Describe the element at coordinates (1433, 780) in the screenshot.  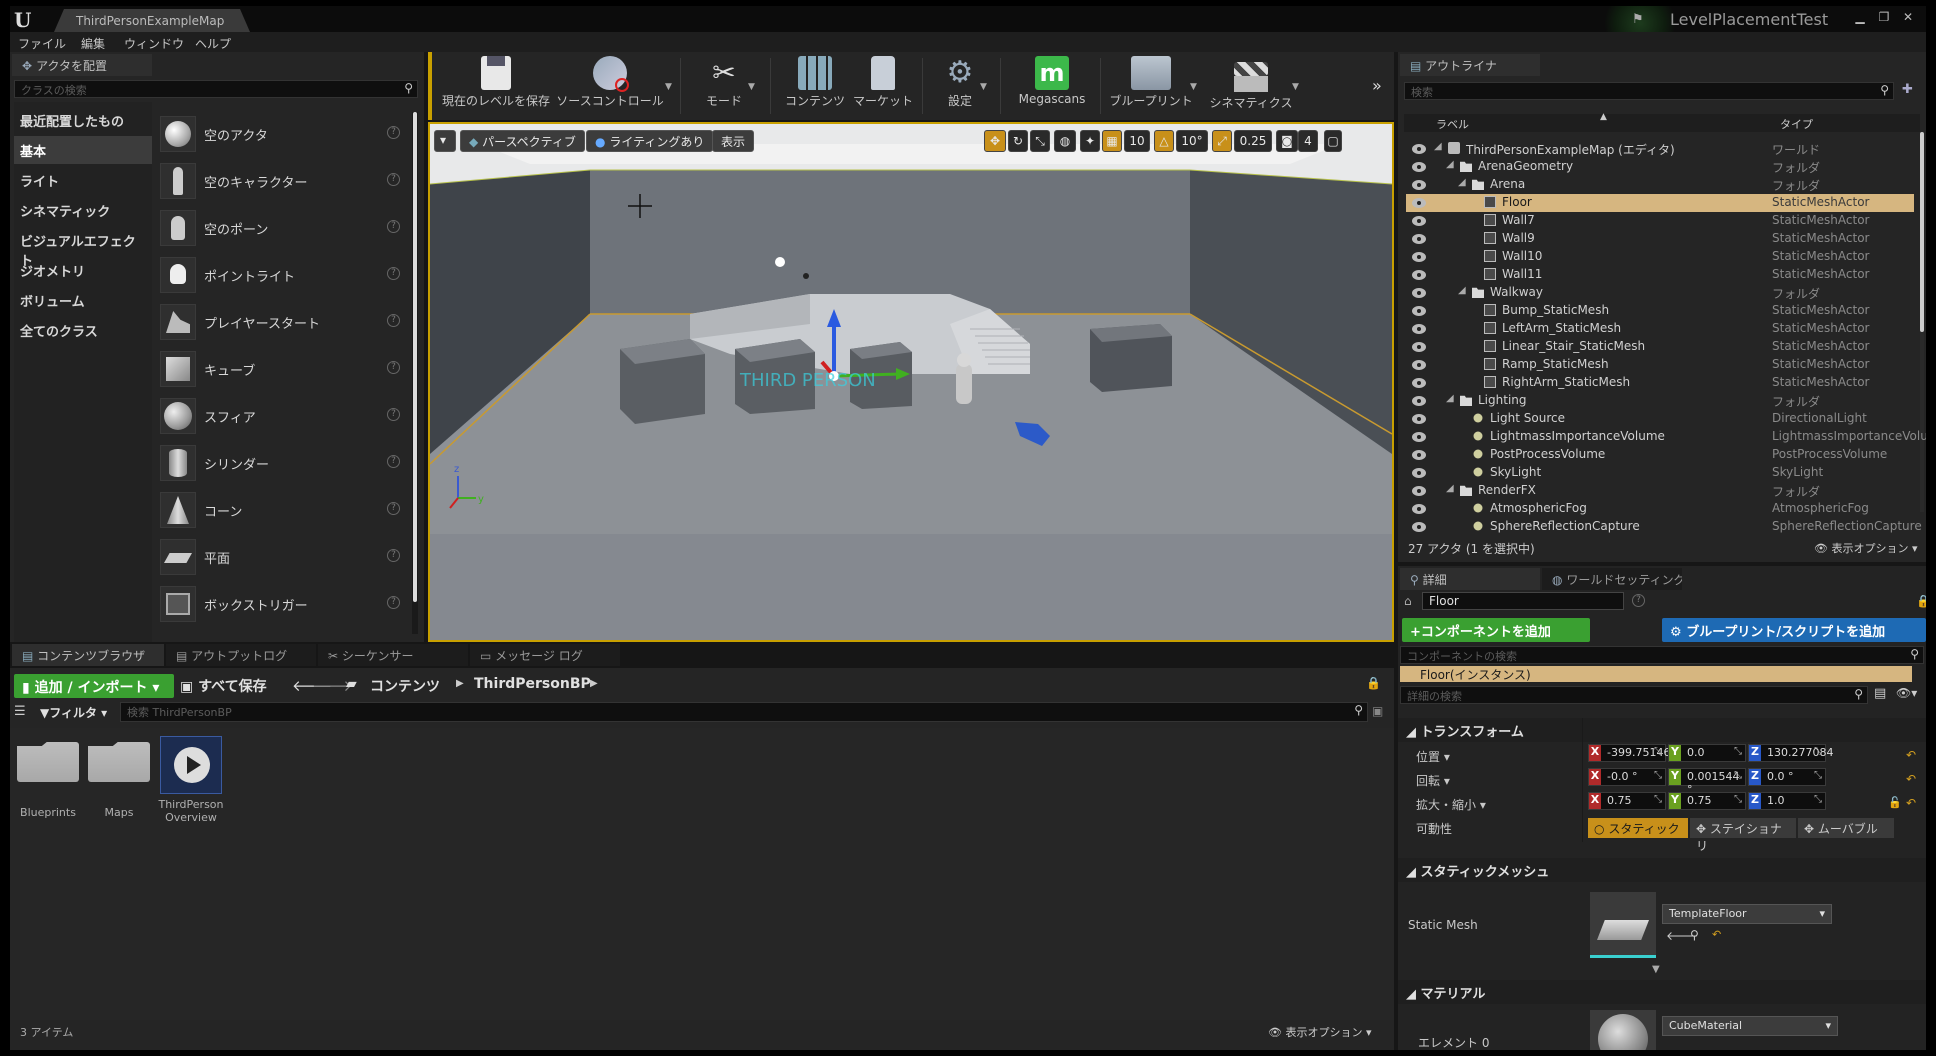
I see `rotation-label: 回転 ▾` at that location.